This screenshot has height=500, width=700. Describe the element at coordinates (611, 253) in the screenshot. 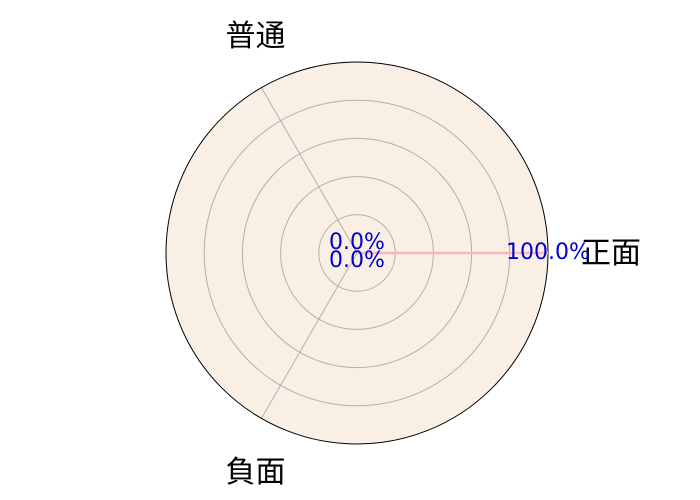

I see `category-label-0: 正面` at that location.